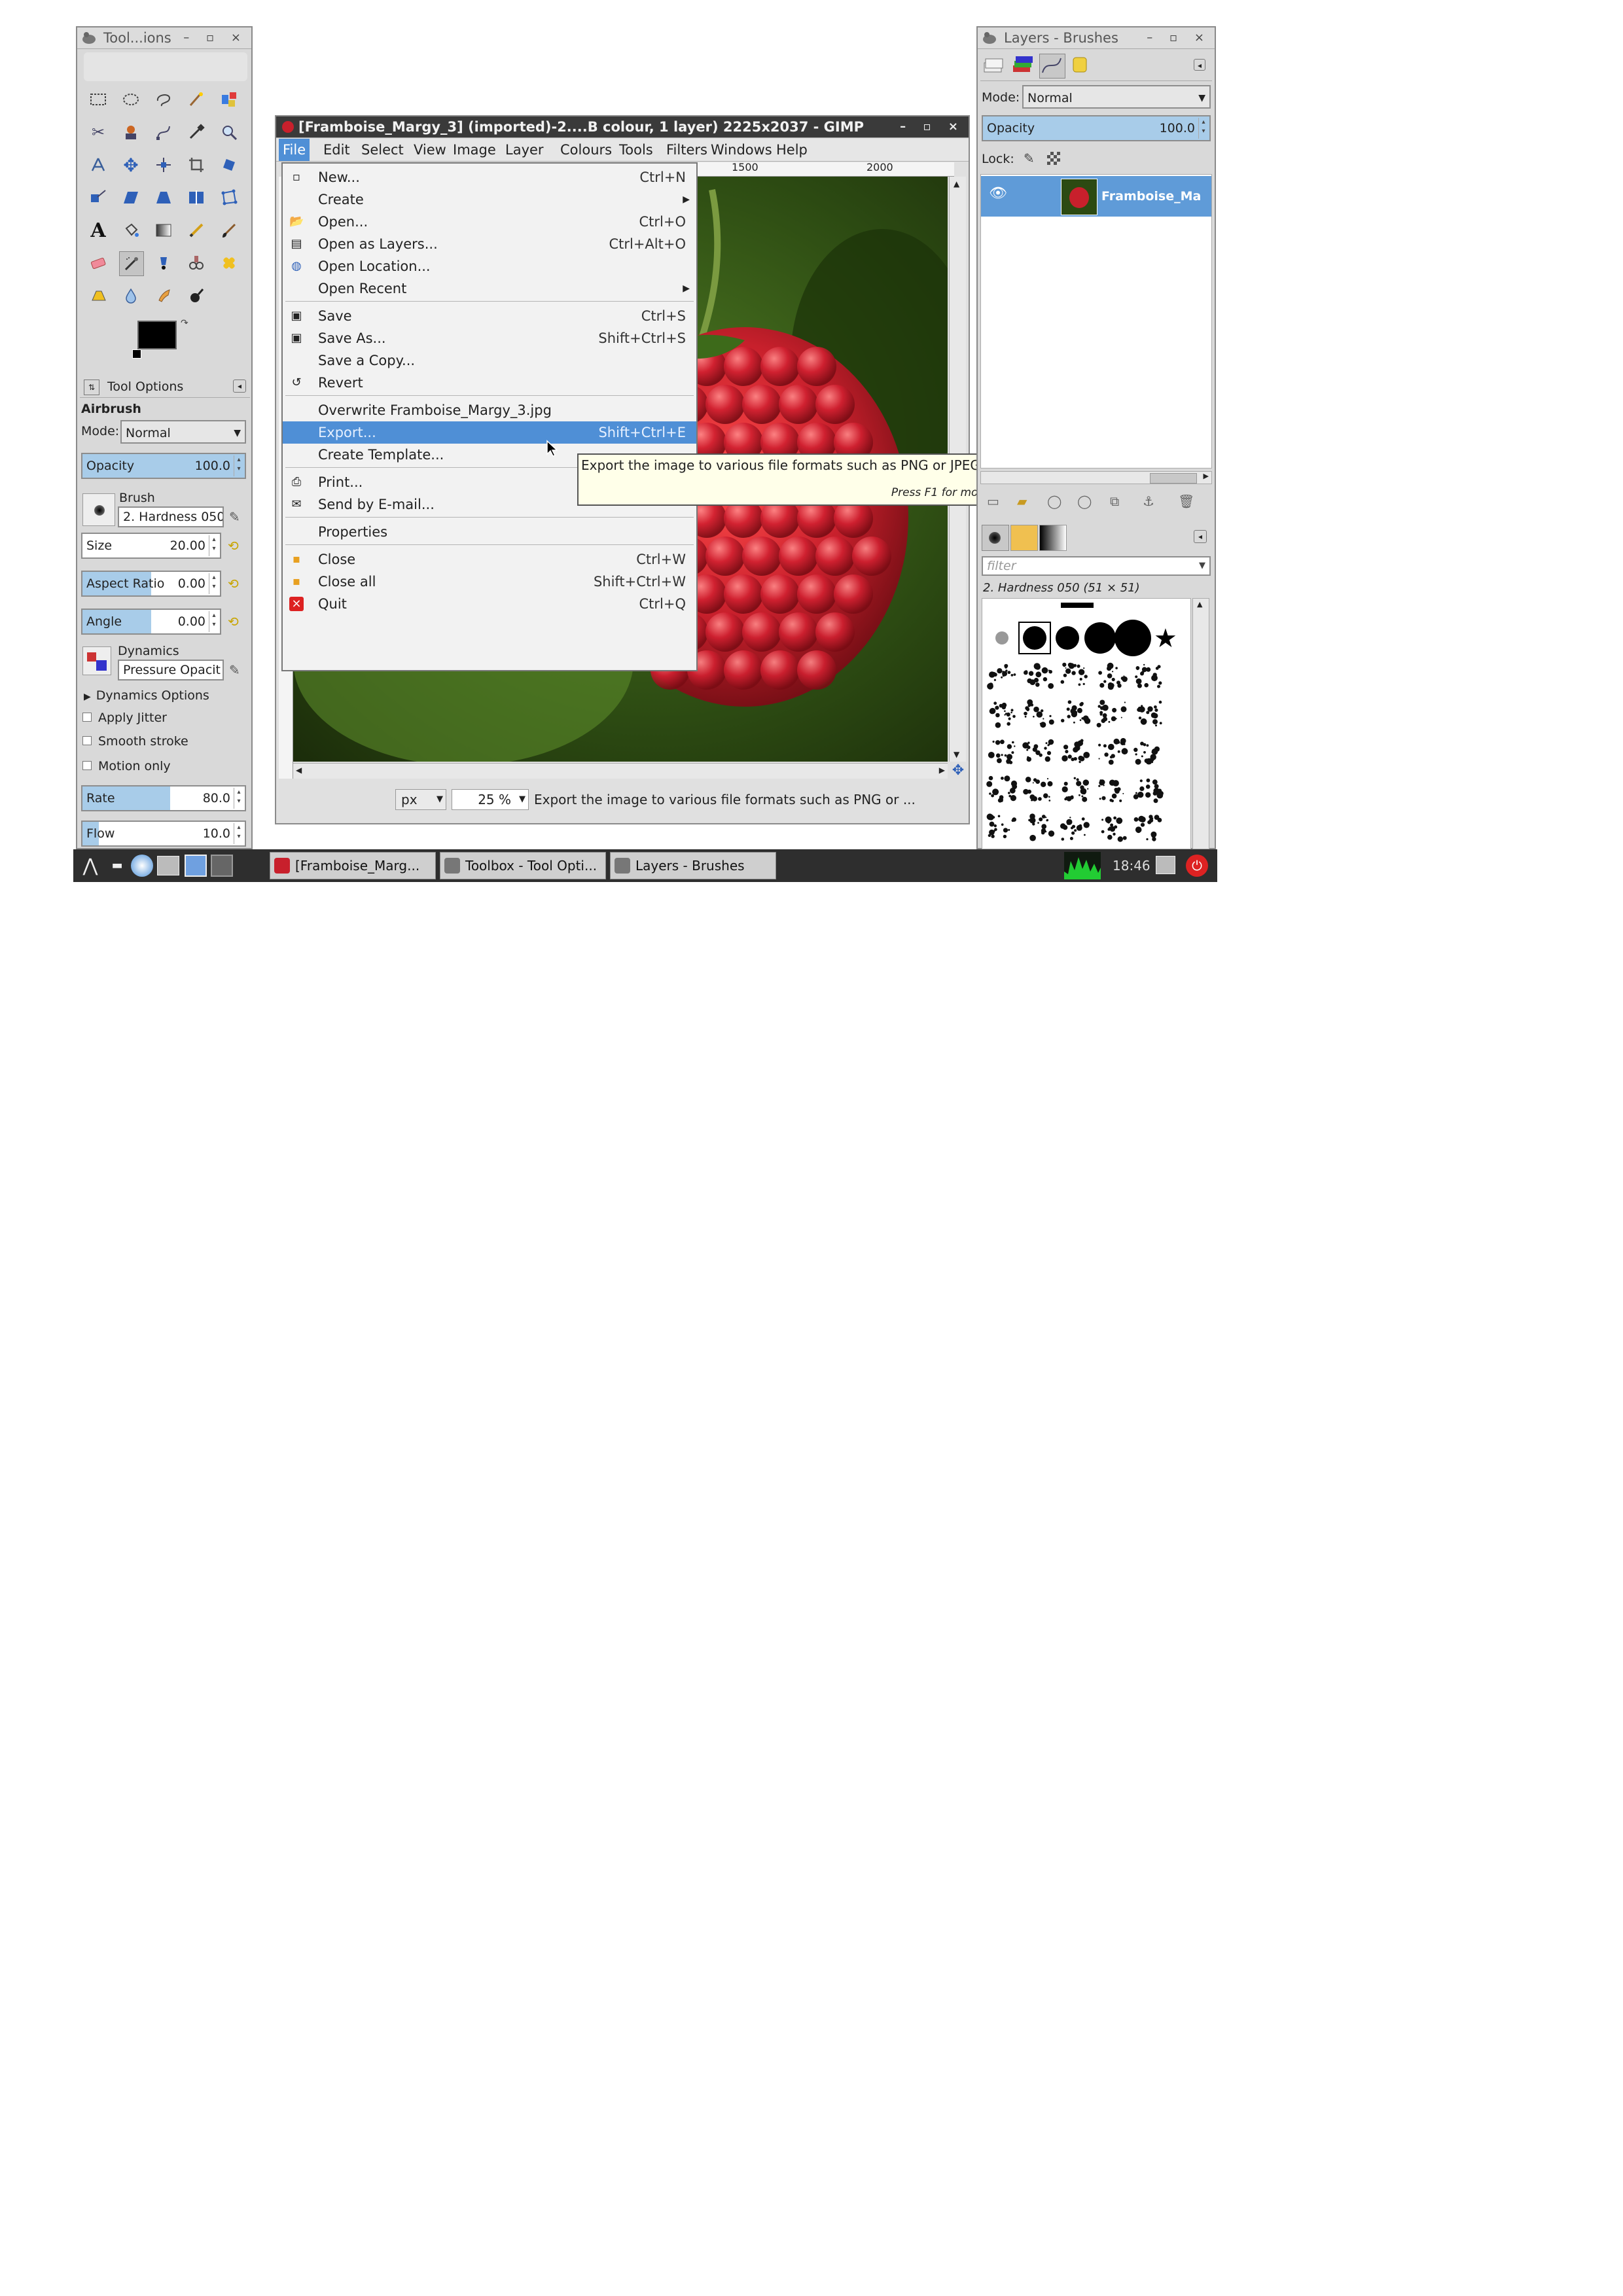 The height and width of the screenshot is (2296, 1623). What do you see at coordinates (222, 866) in the screenshot?
I see `desktop-switch-2-icon` at bounding box center [222, 866].